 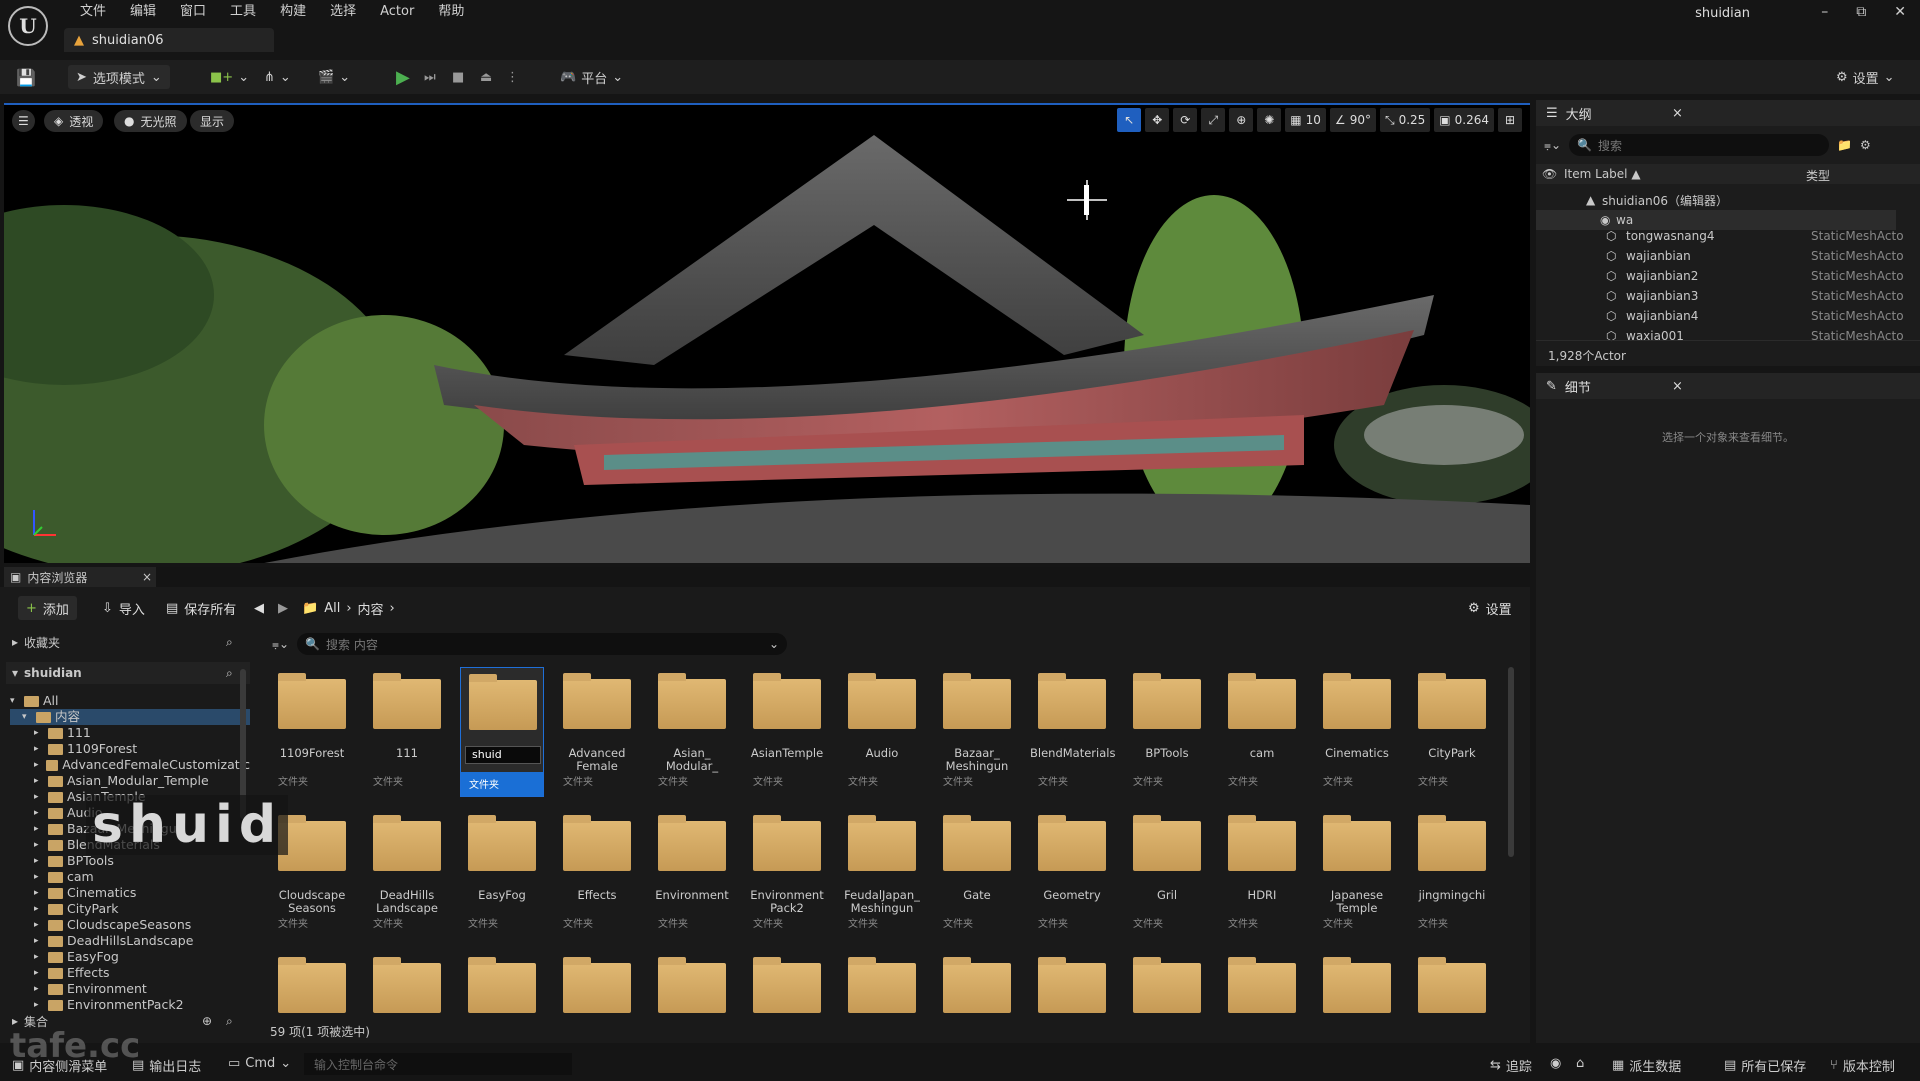 What do you see at coordinates (130, 973) in the screenshot?
I see `tree-item: ▸ Effects` at bounding box center [130, 973].